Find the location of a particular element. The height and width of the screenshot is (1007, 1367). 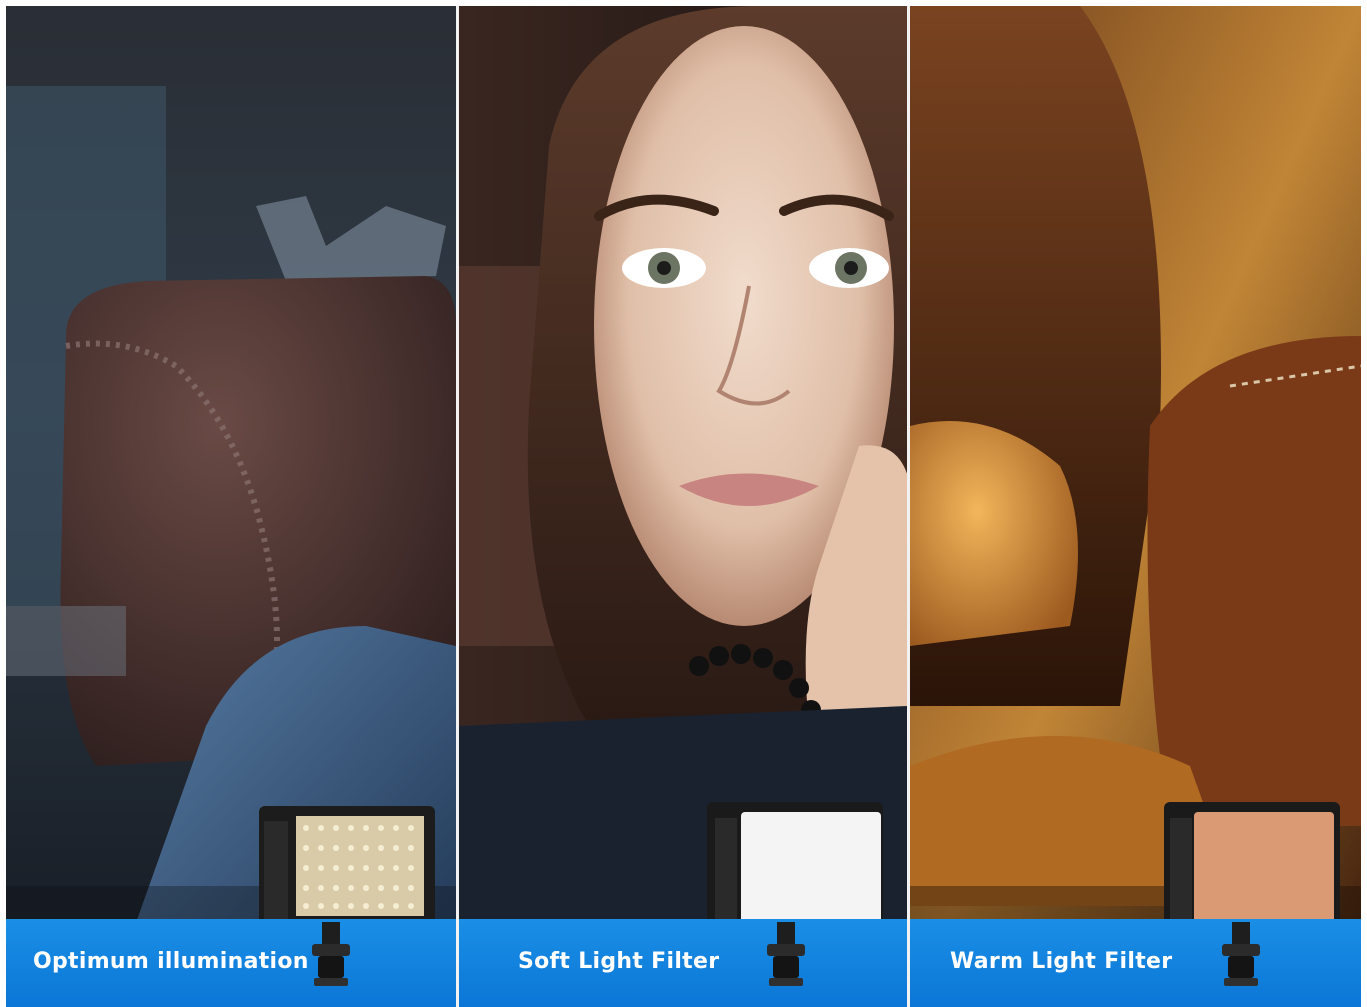

panel-caption: Soft Light Filter is located at coordinates (619, 961).